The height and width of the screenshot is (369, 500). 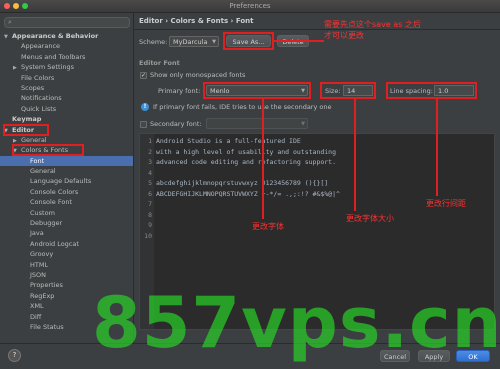 What do you see at coordinates (41, 98) in the screenshot?
I see `sidebar-item-label: Notifications` at bounding box center [41, 98].